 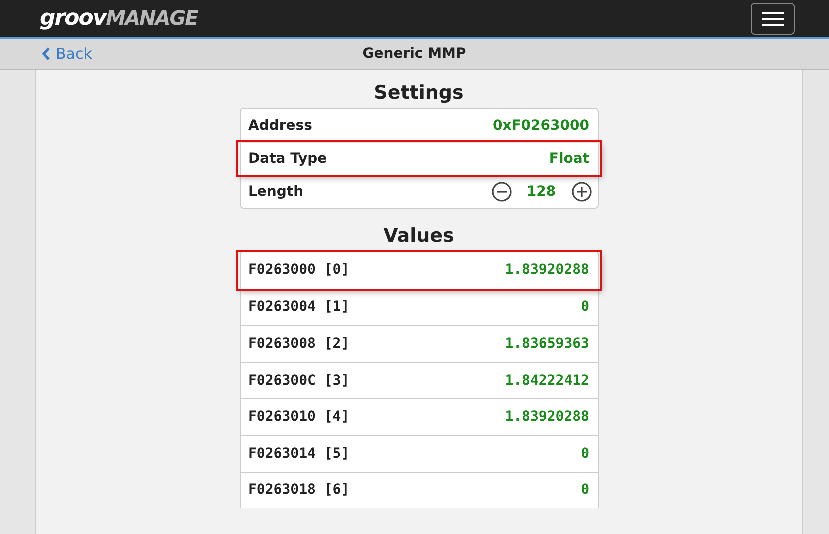 What do you see at coordinates (547, 380) in the screenshot?
I see `register-value: 1.84222412` at bounding box center [547, 380].